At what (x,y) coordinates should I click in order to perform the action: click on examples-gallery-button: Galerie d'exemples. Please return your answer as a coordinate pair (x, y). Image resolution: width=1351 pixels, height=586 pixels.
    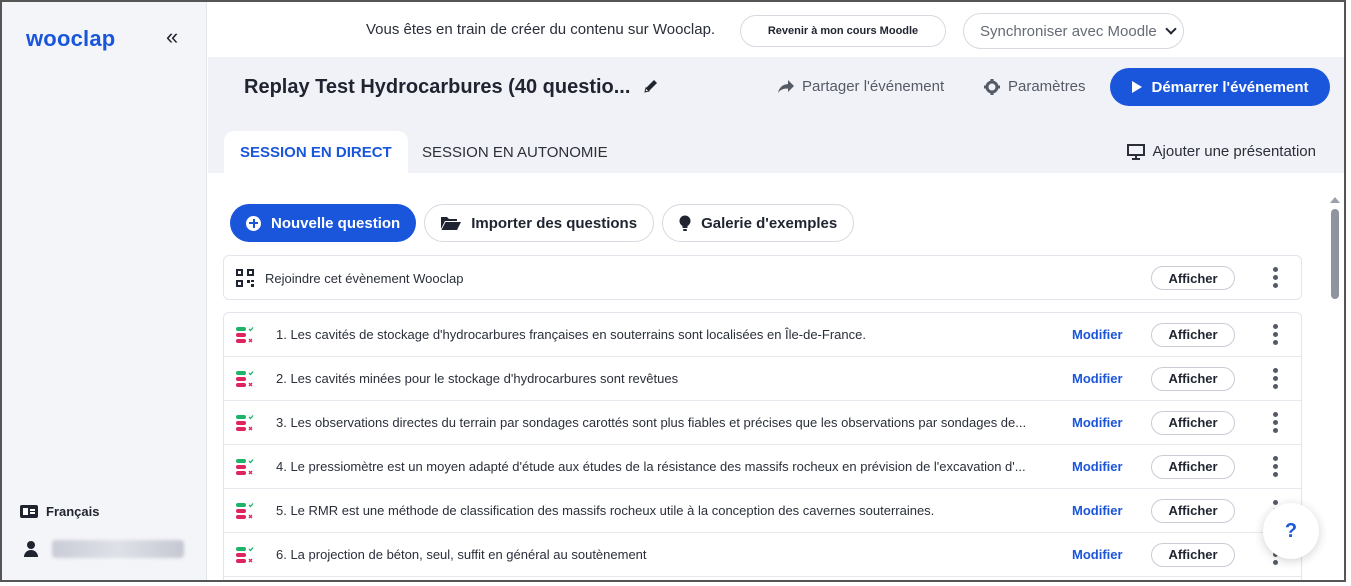
    Looking at the image, I should click on (758, 223).